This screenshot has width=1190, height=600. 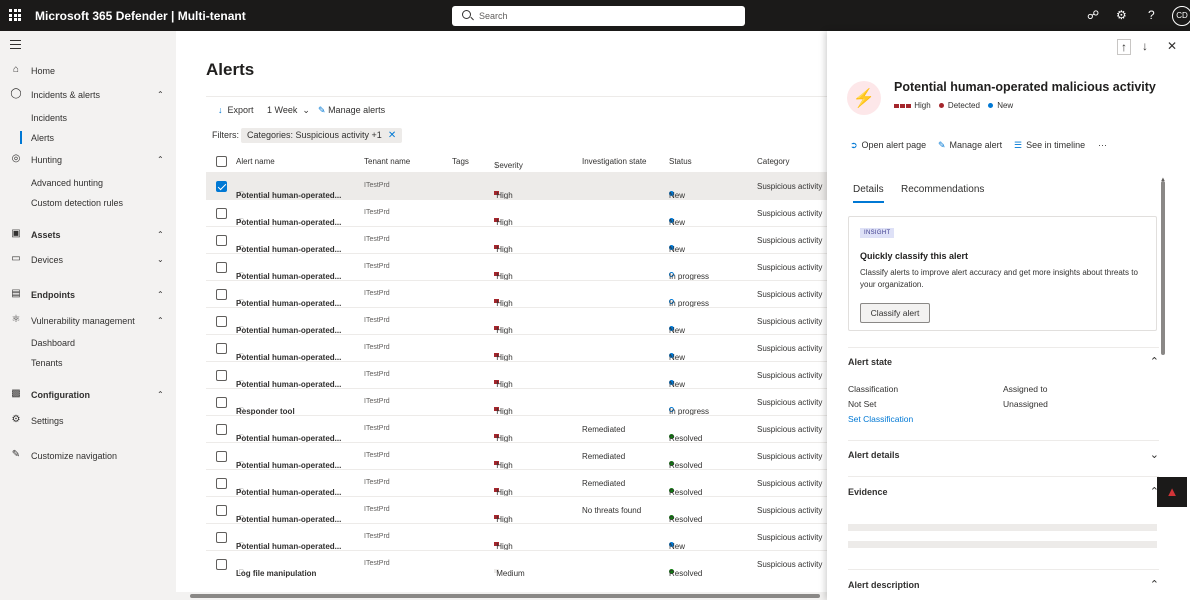 I want to click on avatar: CD, so click(x=1181, y=16).